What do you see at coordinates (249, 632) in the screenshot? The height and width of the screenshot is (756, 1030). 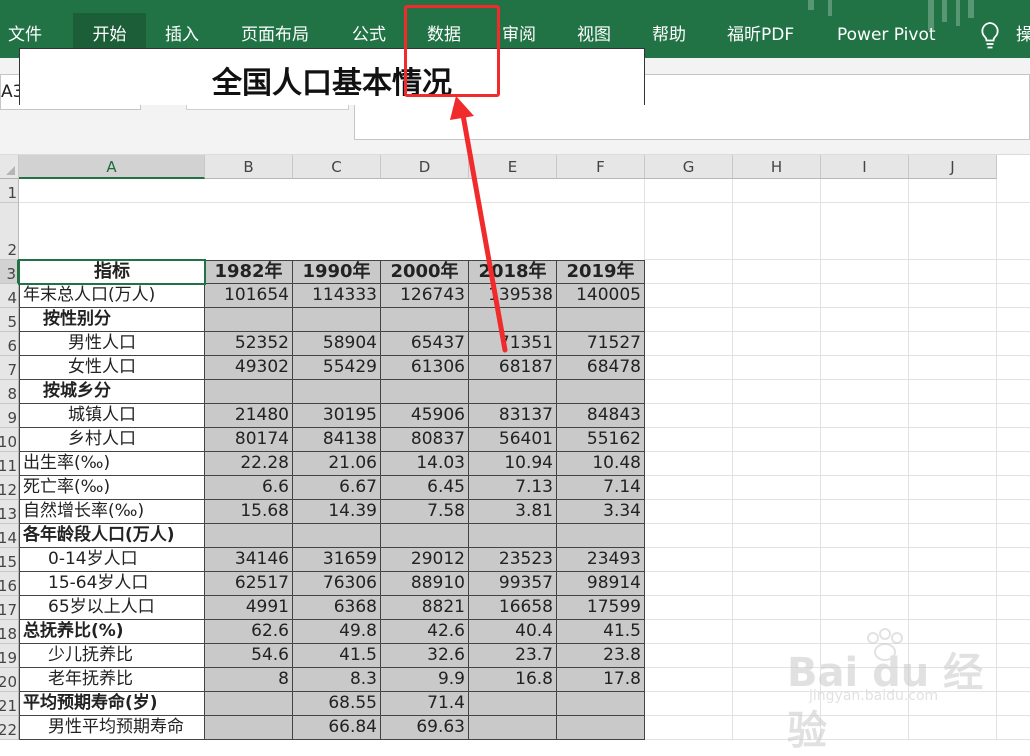 I see `value-cell: 62.6` at bounding box center [249, 632].